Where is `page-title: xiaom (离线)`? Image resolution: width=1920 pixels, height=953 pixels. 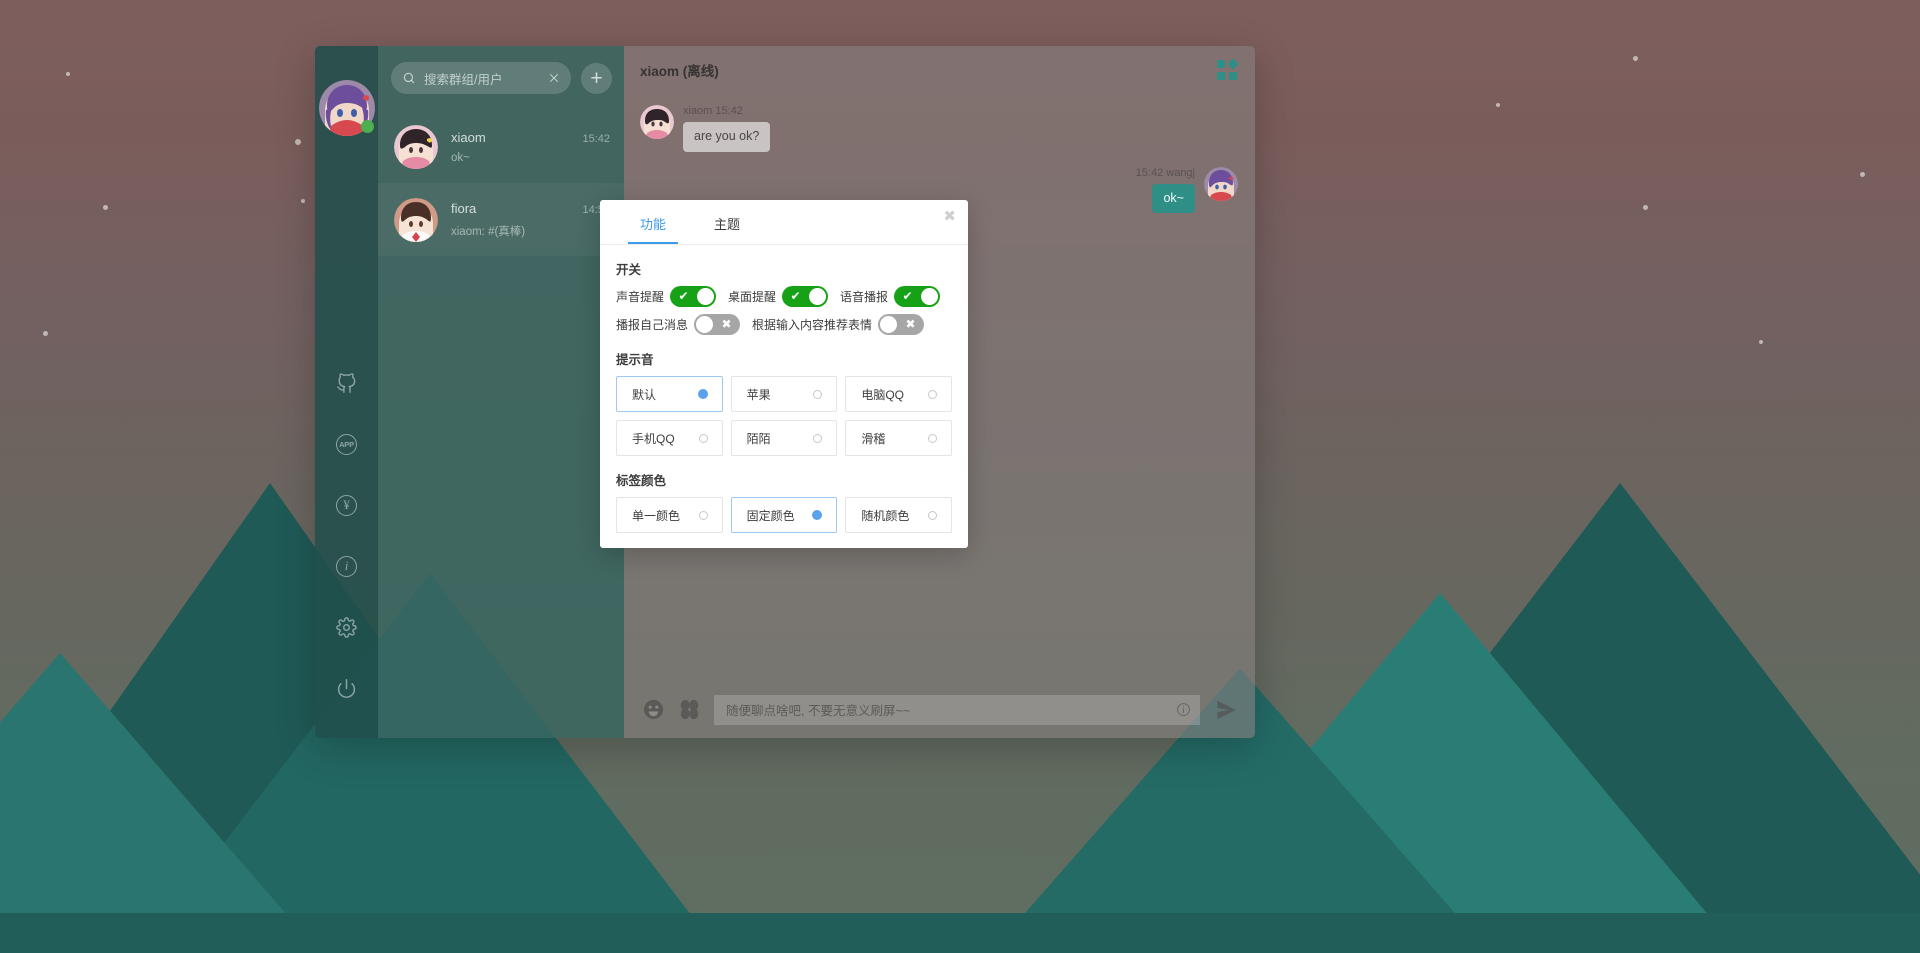 page-title: xiaom (离线) is located at coordinates (679, 71).